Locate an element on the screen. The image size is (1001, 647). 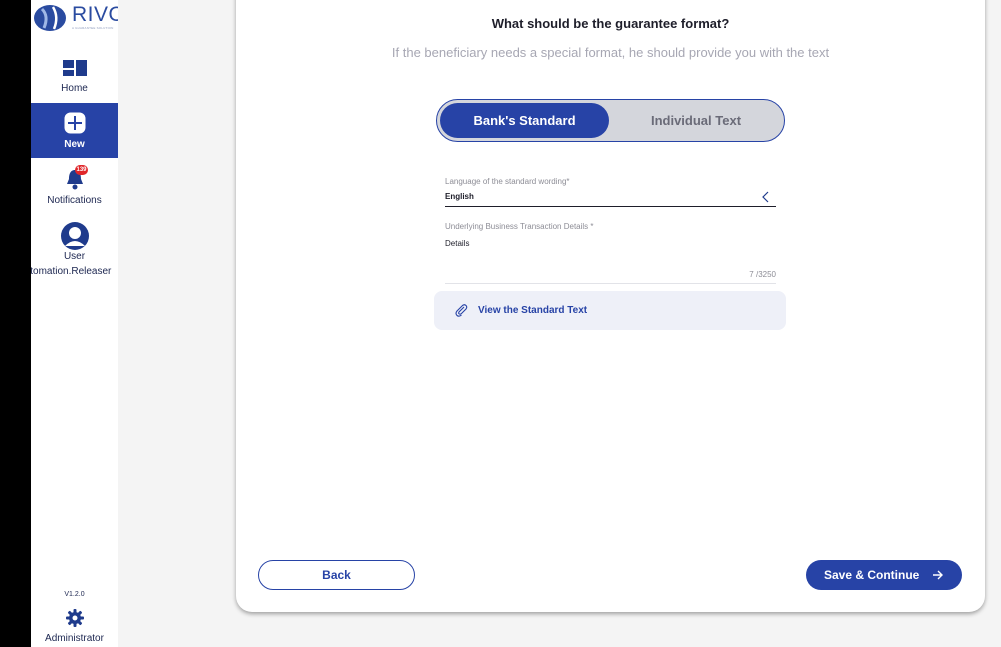
rivo-logo: RIVO A GUARANTEE SOLUTION is located at coordinates (74, 17).